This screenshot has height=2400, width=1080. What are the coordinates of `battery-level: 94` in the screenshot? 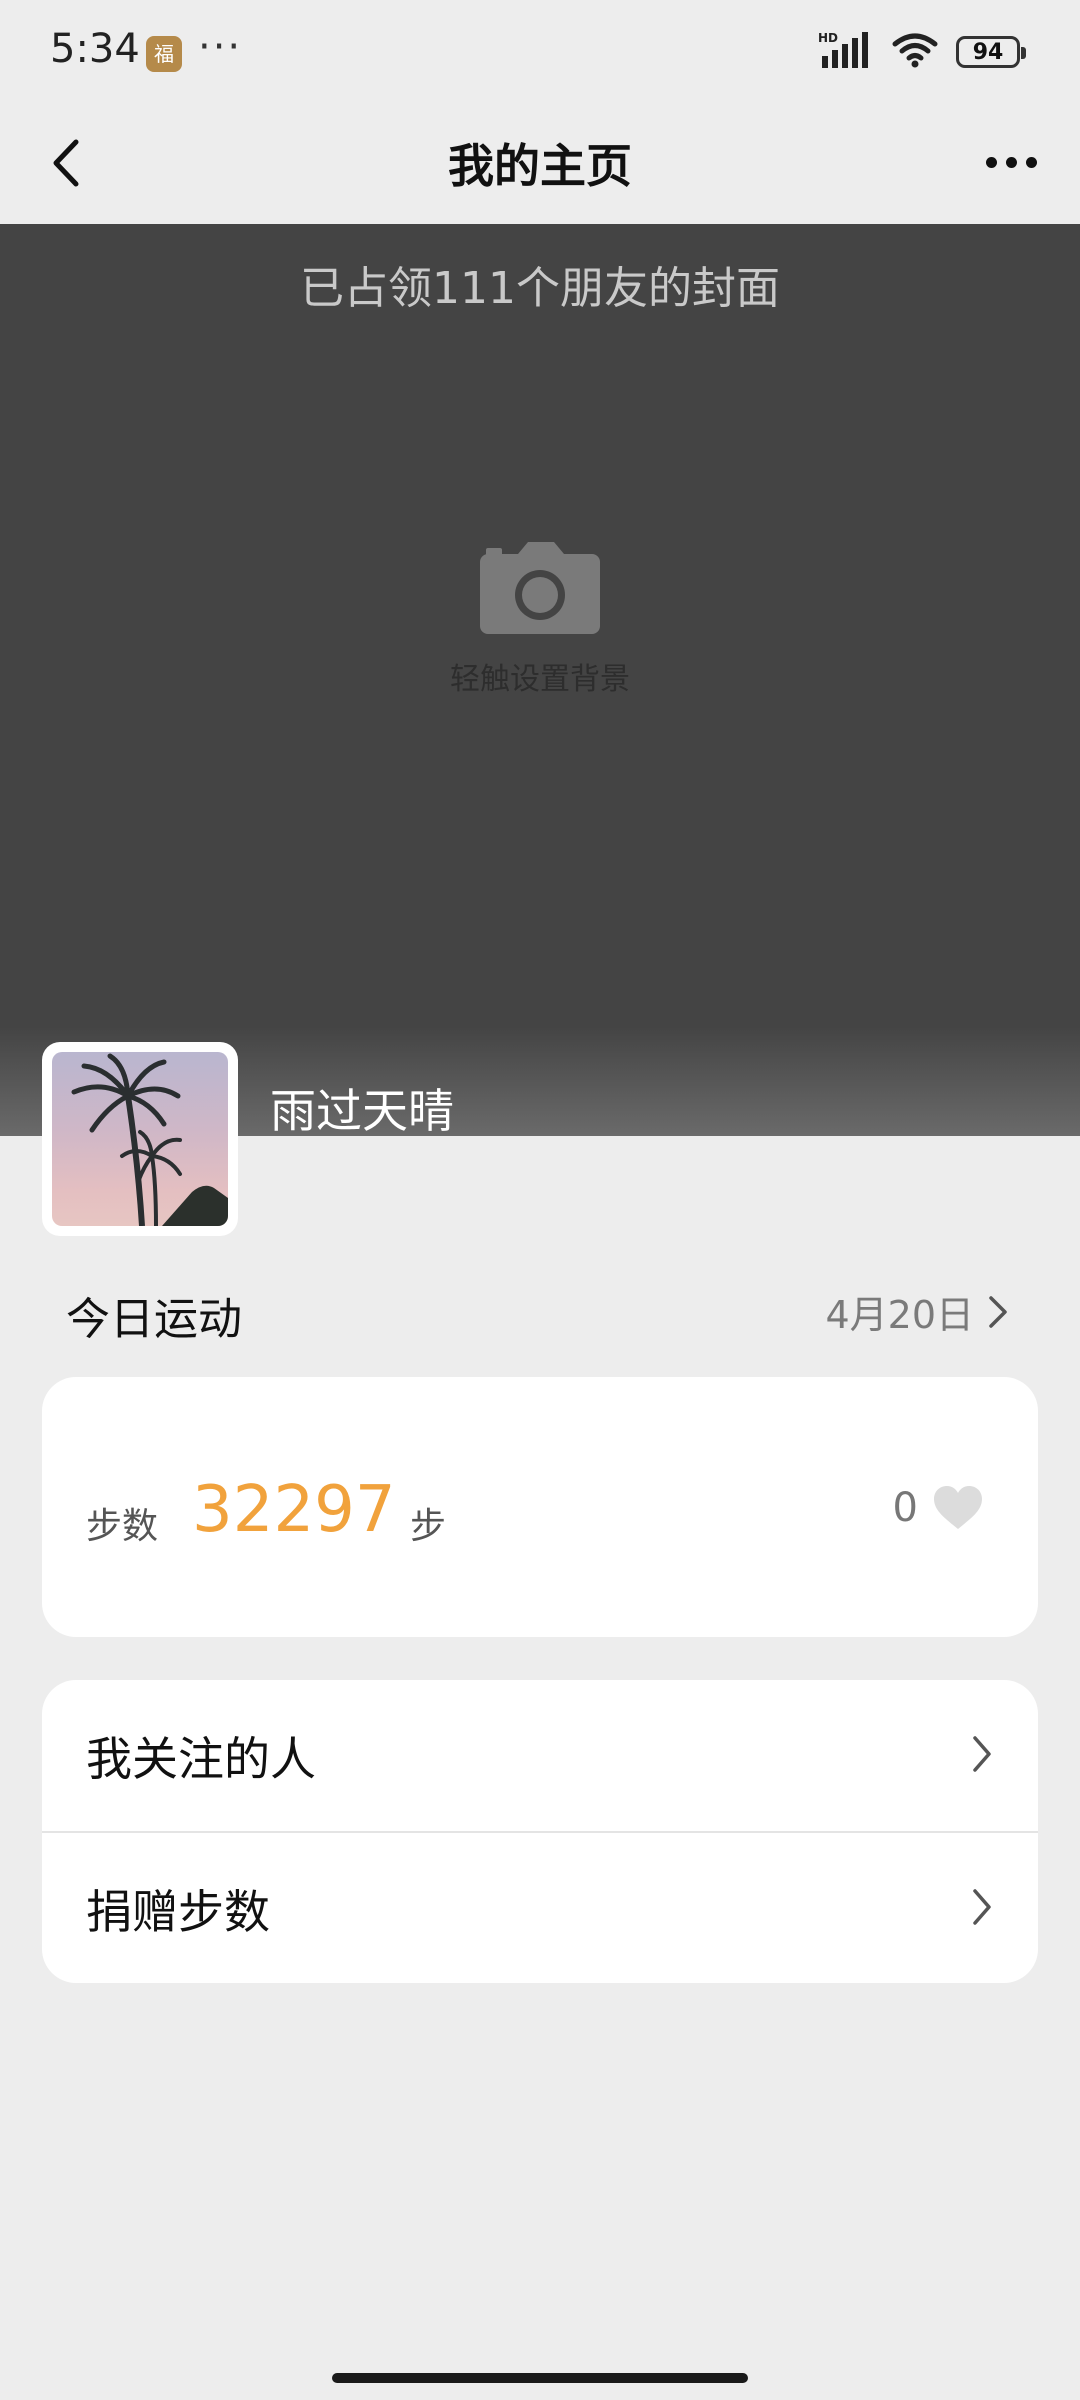 It's located at (988, 52).